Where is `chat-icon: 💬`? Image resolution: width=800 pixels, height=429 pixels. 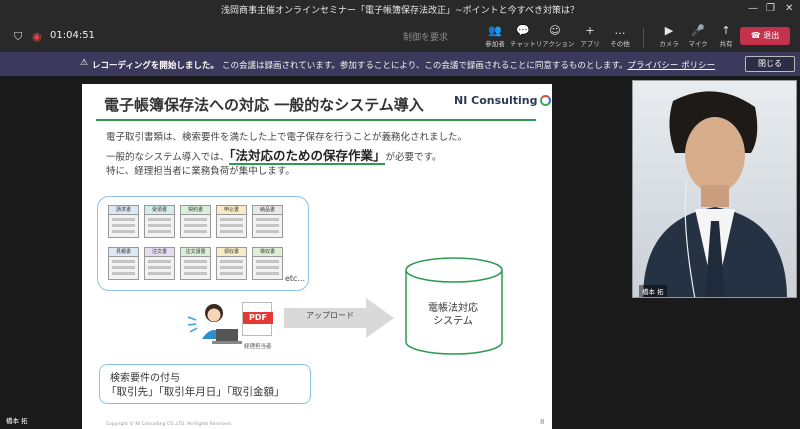
chat-icon: 💬 is located at coordinates (523, 30).